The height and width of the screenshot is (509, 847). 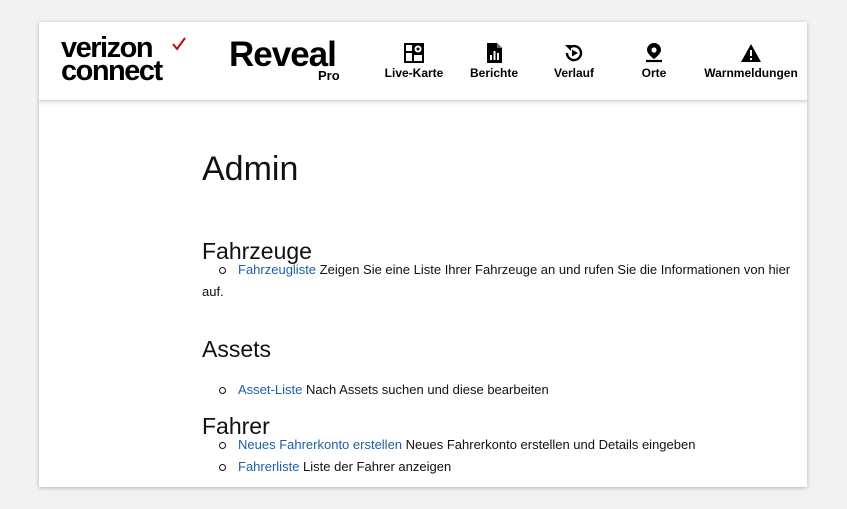 I want to click on nav-verlauf: Verlauf, so click(x=574, y=61).